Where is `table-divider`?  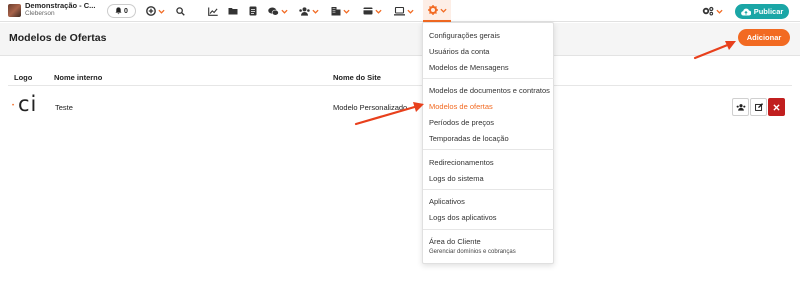 table-divider is located at coordinates (400, 85).